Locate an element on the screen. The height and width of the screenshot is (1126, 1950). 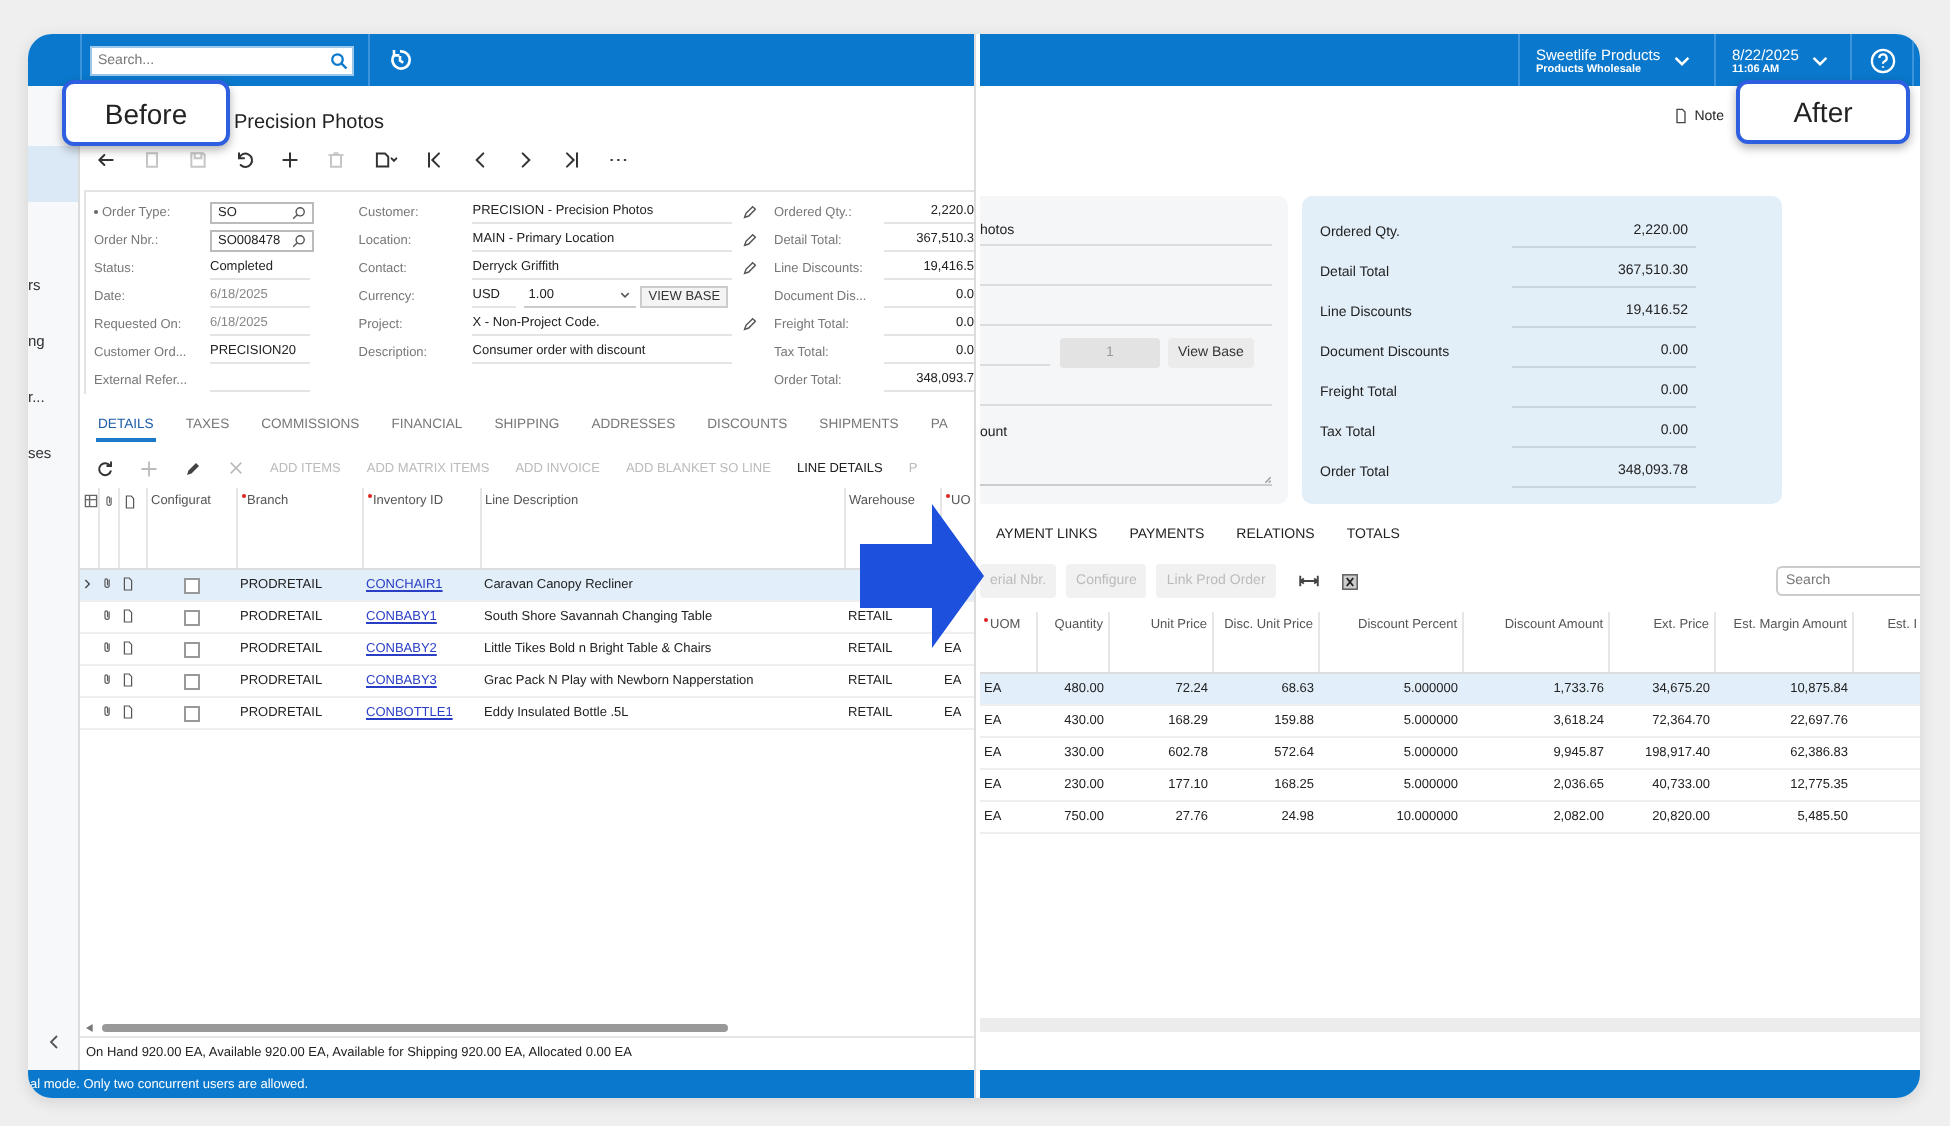
caret-icon is located at coordinates (625, 295).